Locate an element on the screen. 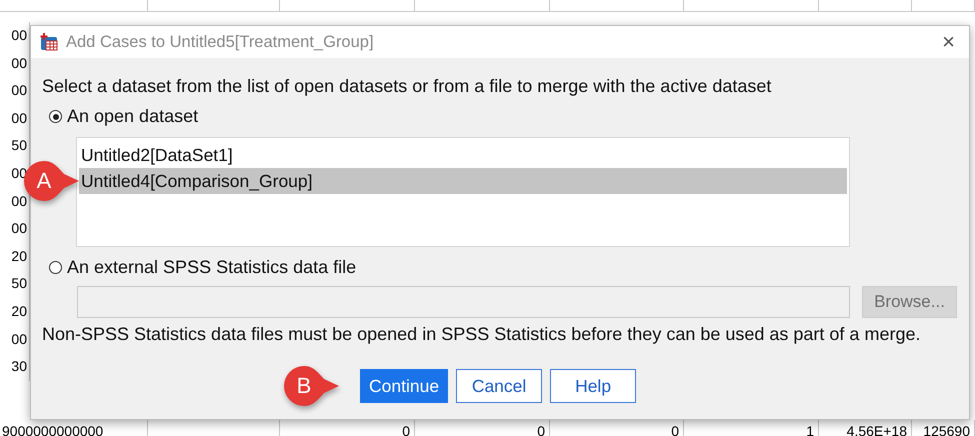 Image resolution: width=975 pixels, height=436 pixels. dialog-button: Help is located at coordinates (593, 386).